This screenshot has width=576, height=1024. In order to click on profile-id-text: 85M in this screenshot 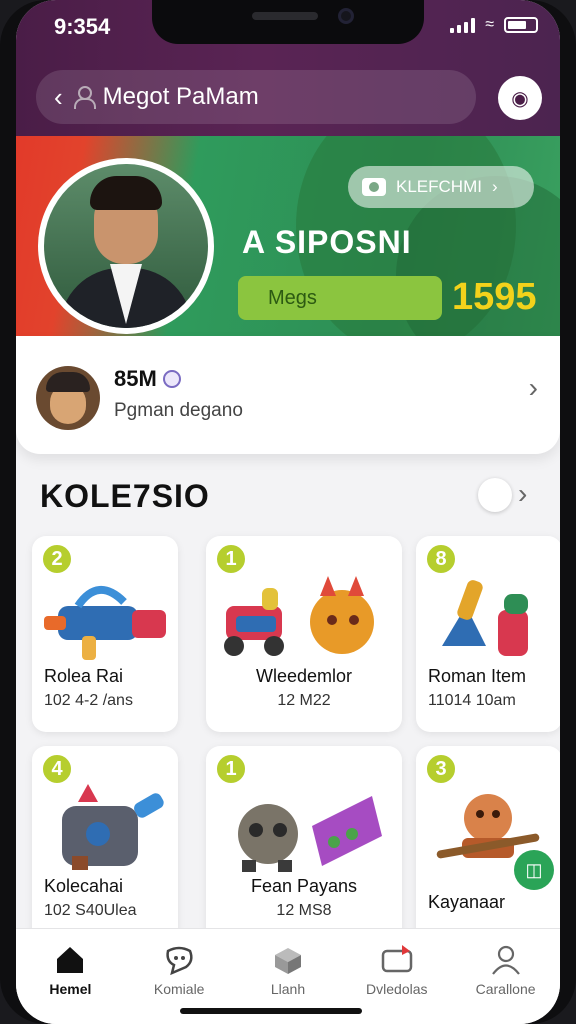, I will do `click(135, 378)`.